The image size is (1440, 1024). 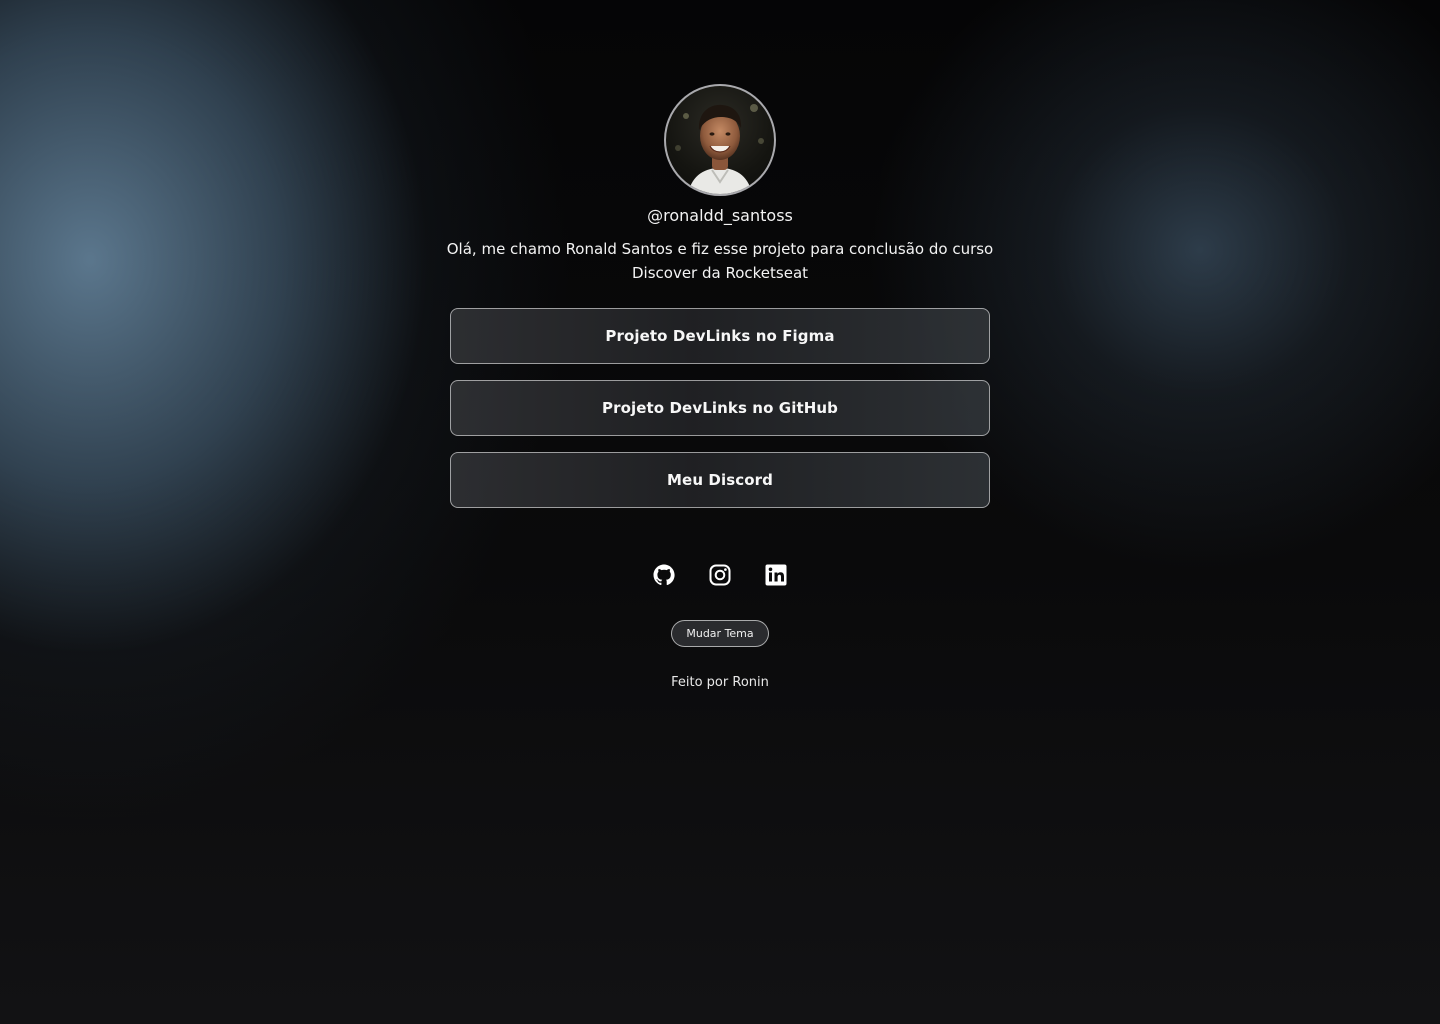 I want to click on avatar, so click(x=720, y=140).